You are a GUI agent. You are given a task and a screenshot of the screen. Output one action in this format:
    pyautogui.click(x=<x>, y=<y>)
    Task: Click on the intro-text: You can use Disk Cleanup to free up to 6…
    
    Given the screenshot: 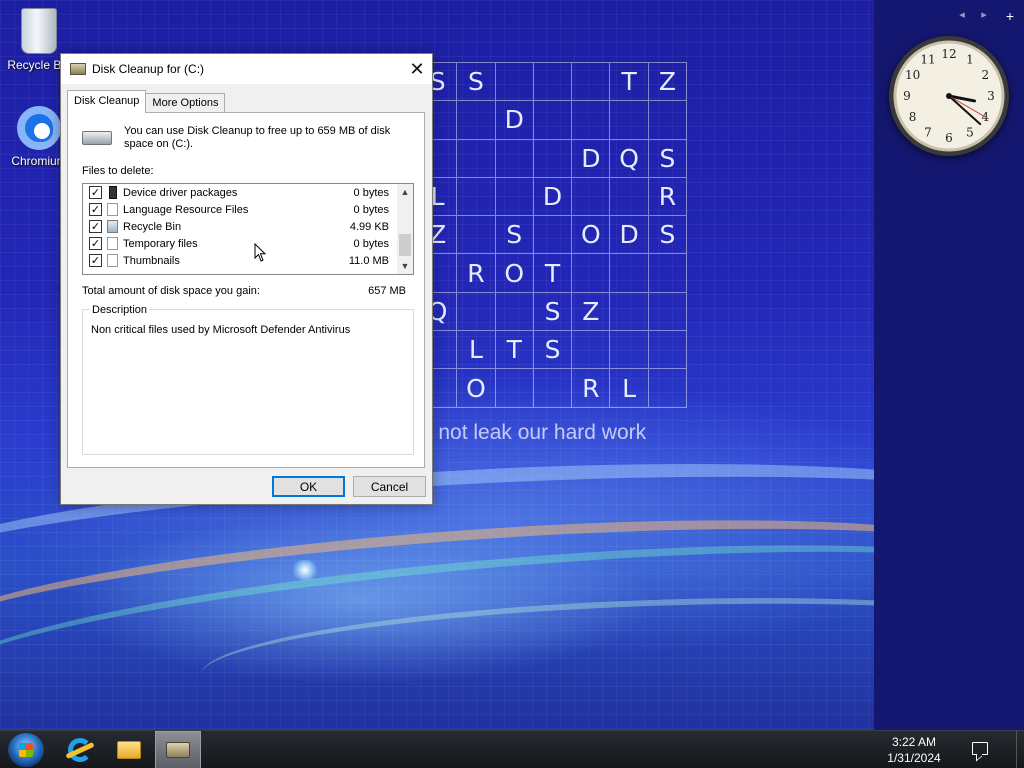 What is the action you would take?
    pyautogui.click(x=257, y=137)
    